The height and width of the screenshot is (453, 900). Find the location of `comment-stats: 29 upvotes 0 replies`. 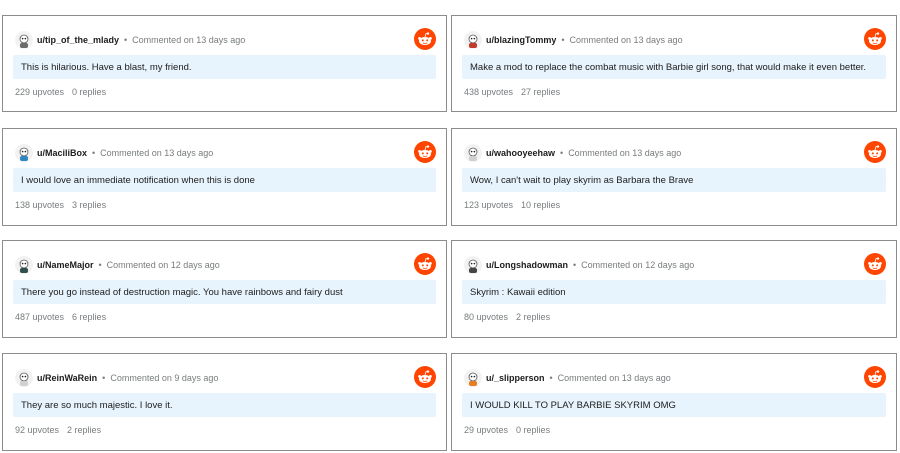

comment-stats: 29 upvotes 0 replies is located at coordinates (507, 430).